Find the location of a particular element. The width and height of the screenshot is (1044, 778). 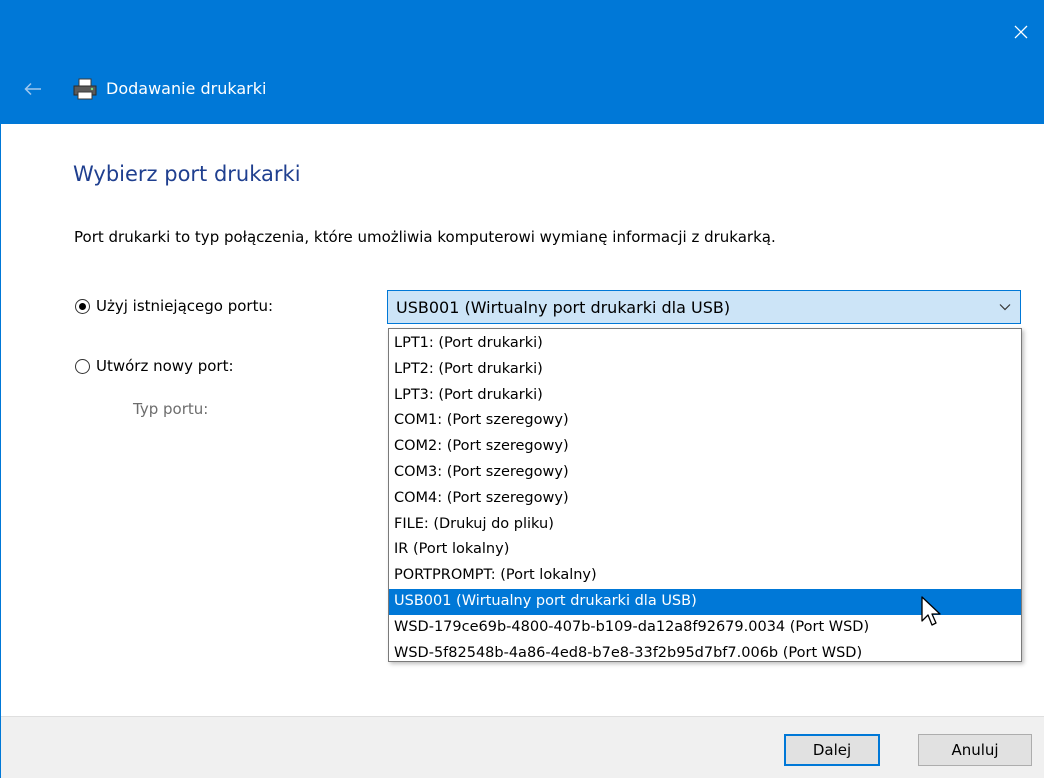

radio-existing-port-label: Użyj istniejącego portu: is located at coordinates (185, 306).